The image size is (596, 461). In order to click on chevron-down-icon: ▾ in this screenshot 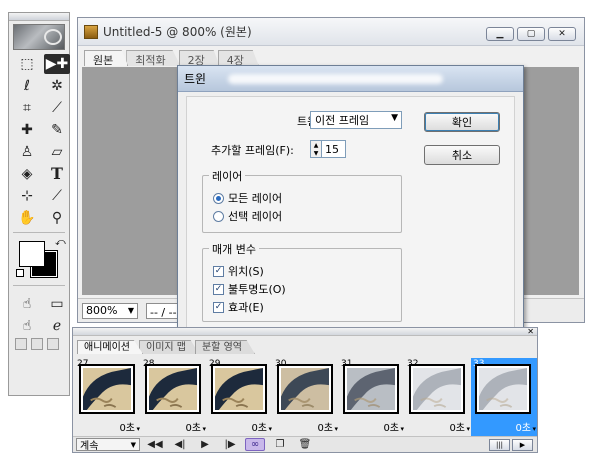, I will do `click(402, 429)`.